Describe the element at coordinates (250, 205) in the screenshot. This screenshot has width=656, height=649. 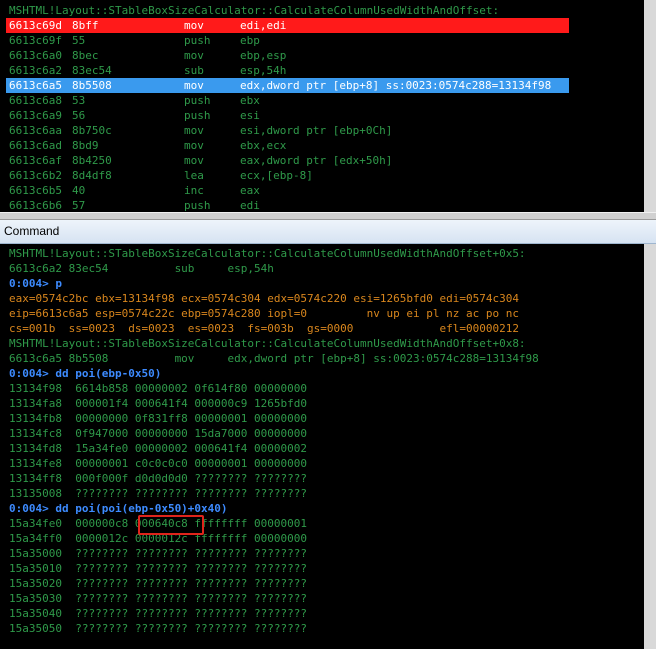
I see `disasm-args: edi` at that location.